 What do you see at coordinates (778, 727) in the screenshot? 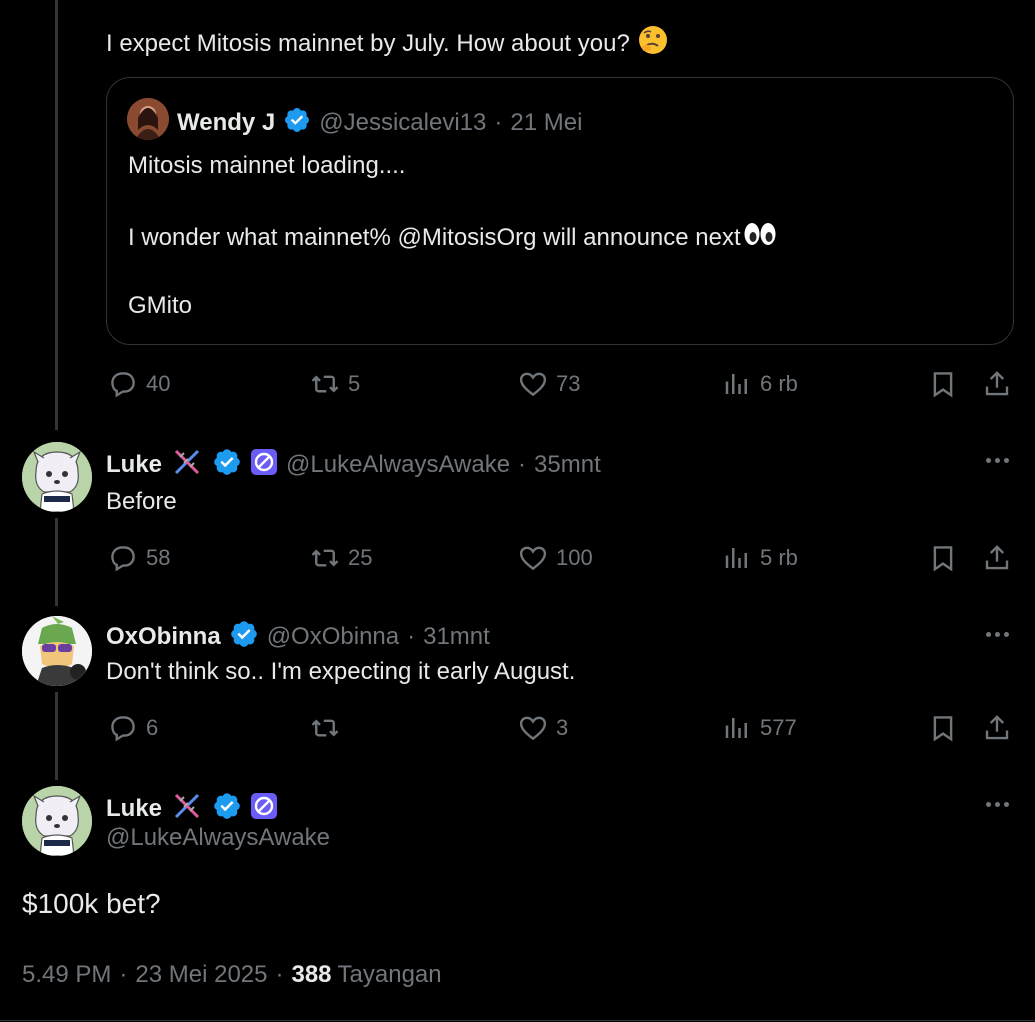
I see `view-count: 577` at bounding box center [778, 727].